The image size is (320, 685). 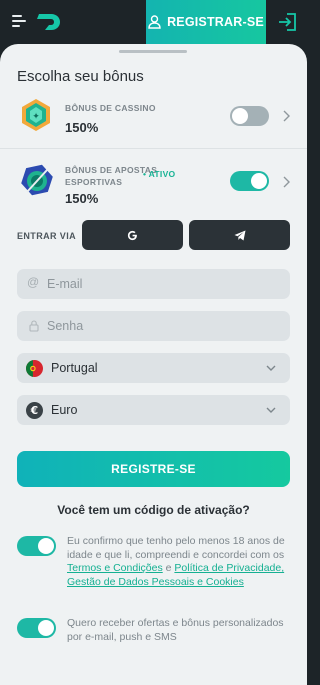 I want to click on register-submit-label: REGISTRE-SE, so click(x=153, y=469).